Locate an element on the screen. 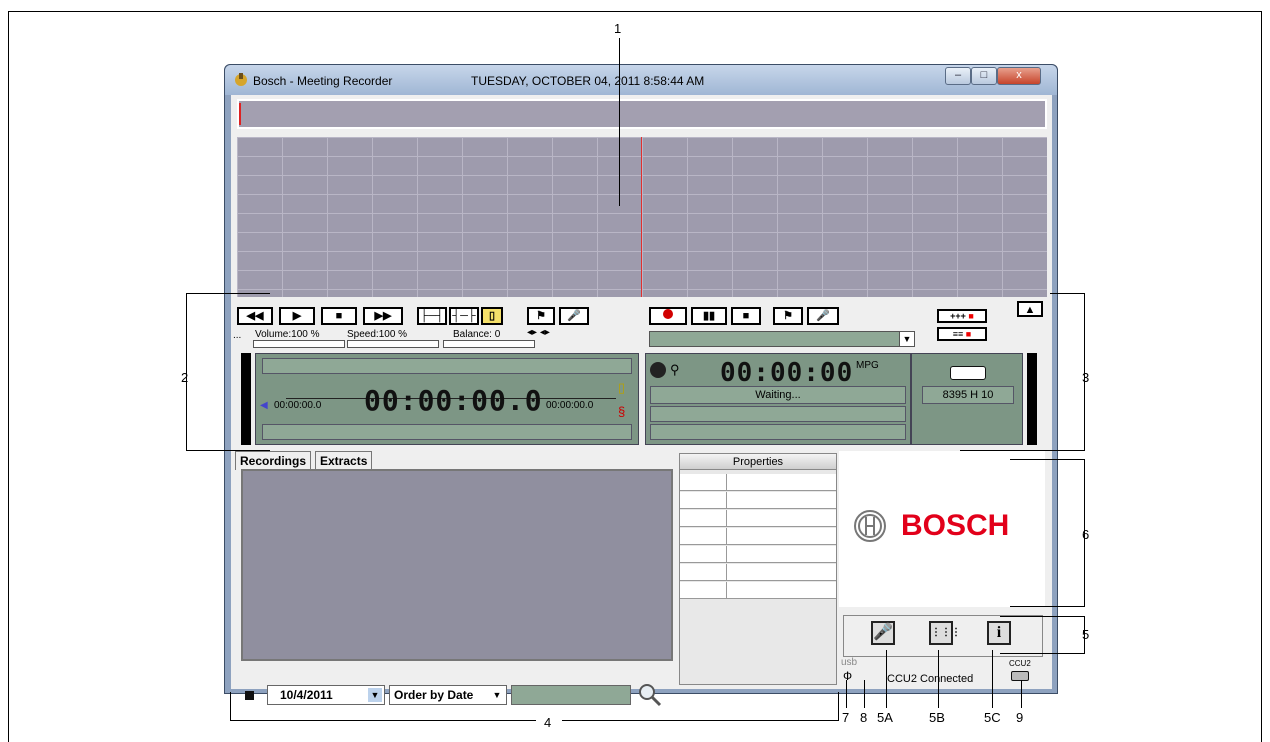 This screenshot has height=742, width=1270. order-value: Order by Date is located at coordinates (434, 695).